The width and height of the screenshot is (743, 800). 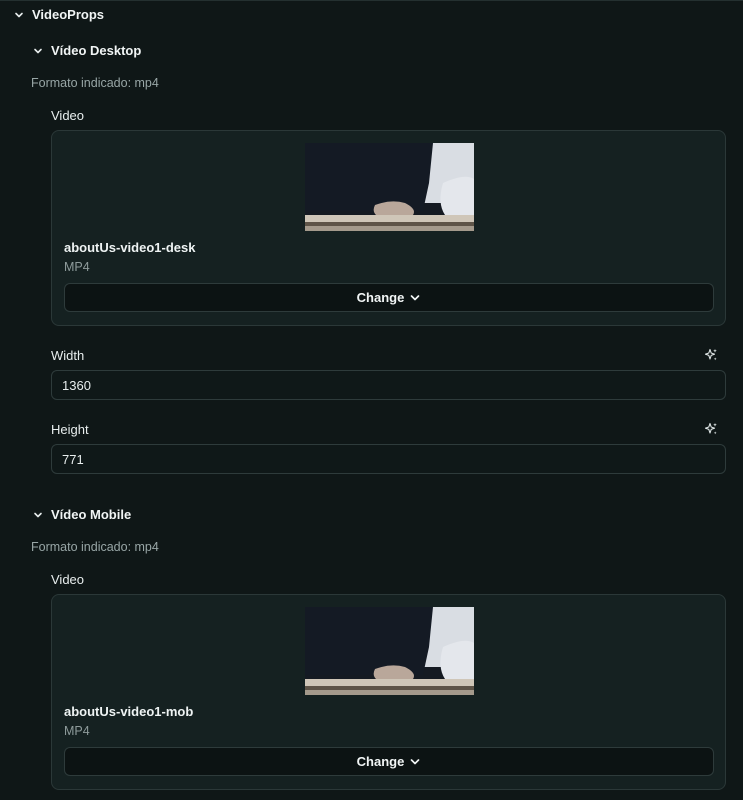 I want to click on height-label: Height, so click(x=70, y=429).